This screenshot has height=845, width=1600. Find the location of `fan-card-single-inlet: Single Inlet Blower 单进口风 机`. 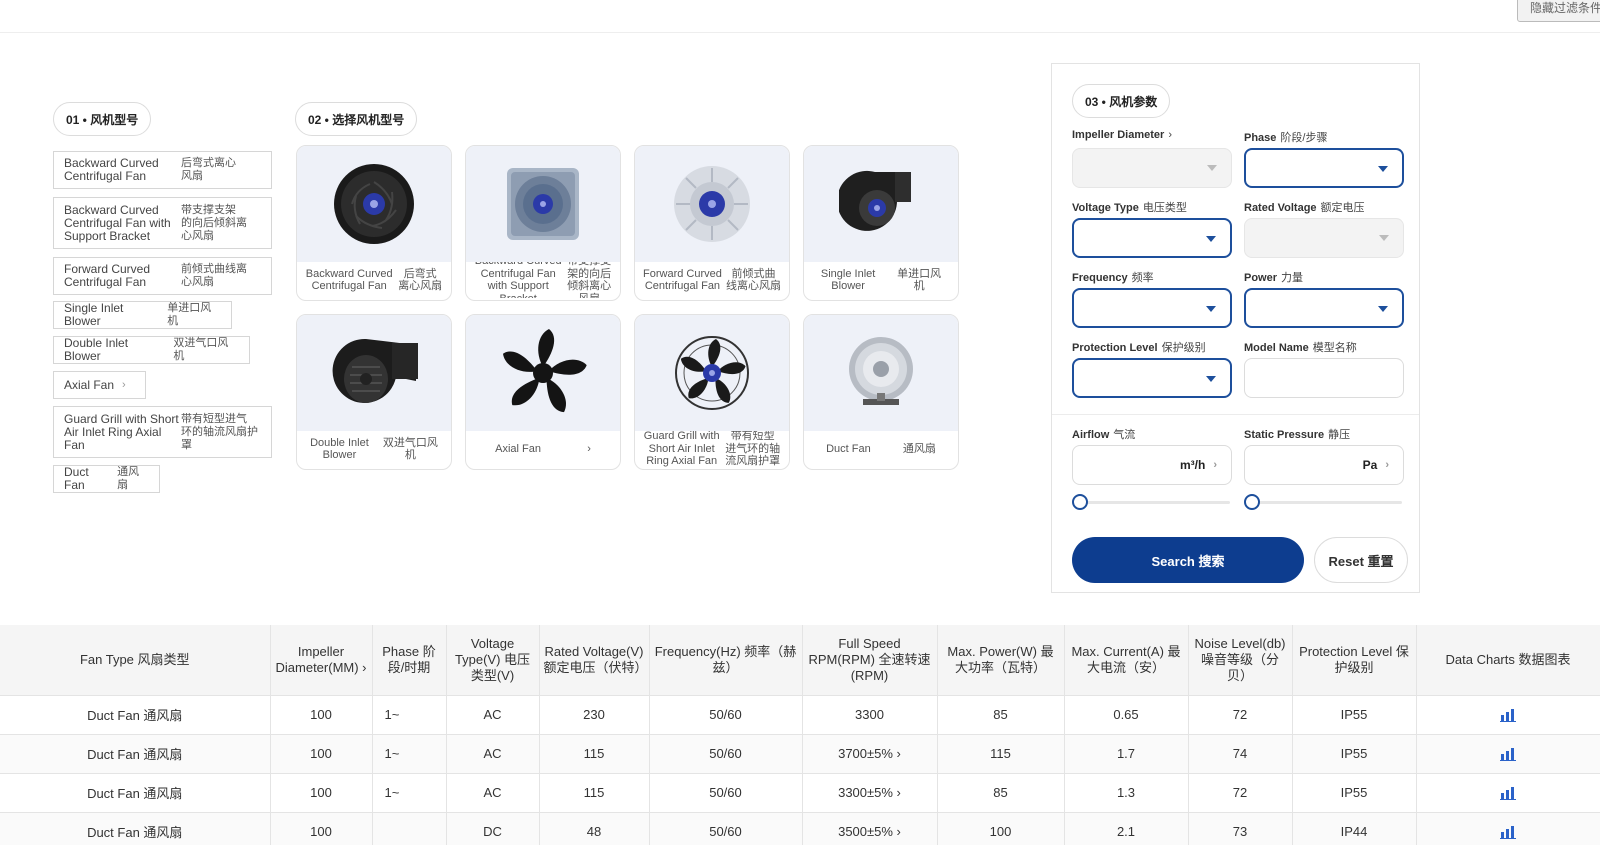

fan-card-single-inlet: Single Inlet Blower 单进口风 机 is located at coordinates (881, 223).